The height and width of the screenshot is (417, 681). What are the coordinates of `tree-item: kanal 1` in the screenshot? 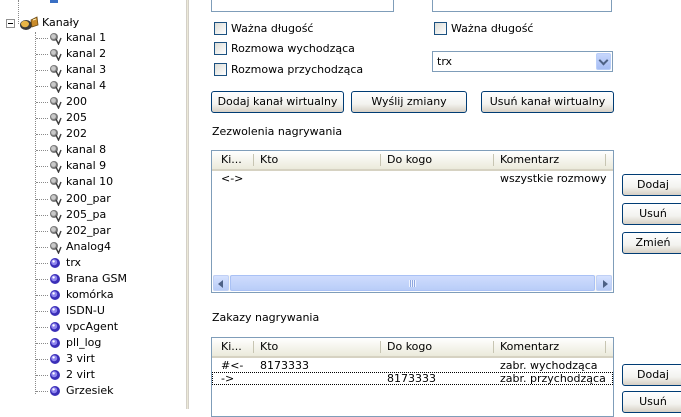 It's located at (93, 38).